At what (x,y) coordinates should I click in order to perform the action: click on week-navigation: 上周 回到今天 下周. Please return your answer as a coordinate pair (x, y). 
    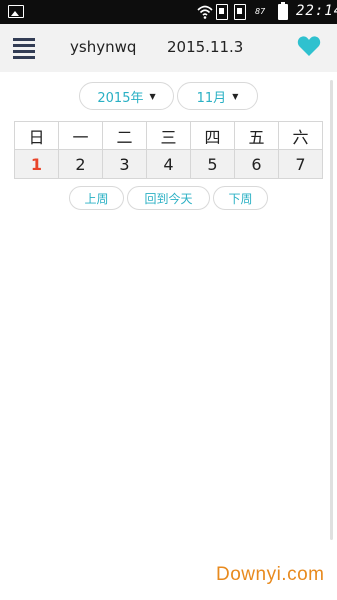
    Looking at the image, I should click on (168, 199).